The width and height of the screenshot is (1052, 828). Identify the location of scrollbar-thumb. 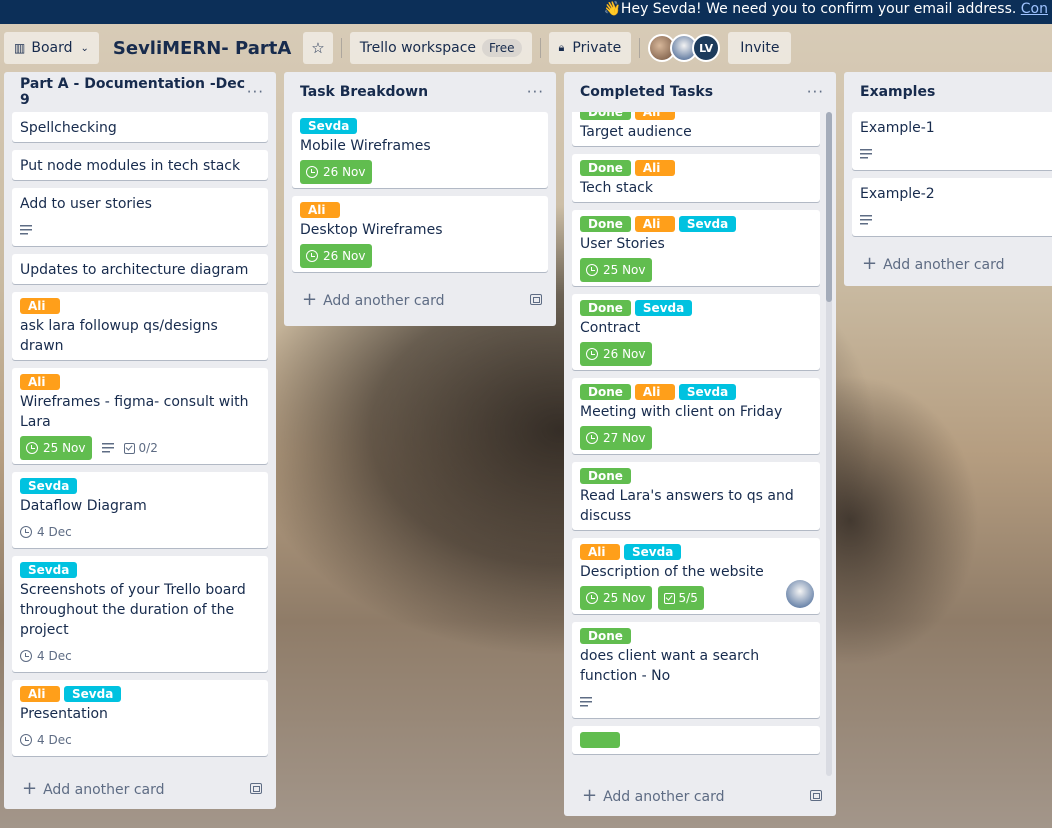
(829, 207).